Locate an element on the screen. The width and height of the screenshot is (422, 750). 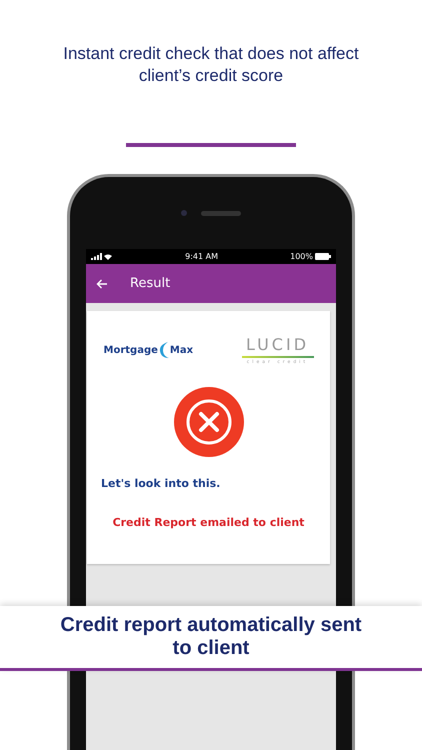
logo-text: Mortgage is located at coordinates (131, 350).